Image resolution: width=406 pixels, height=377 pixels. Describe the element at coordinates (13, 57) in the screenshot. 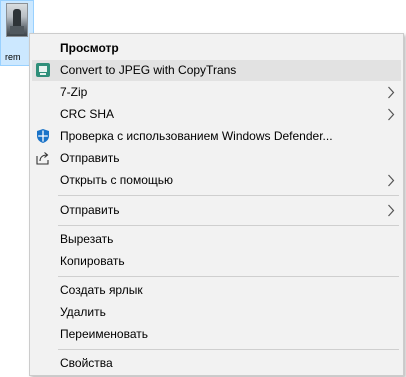

I see `file-name-label: rem` at that location.